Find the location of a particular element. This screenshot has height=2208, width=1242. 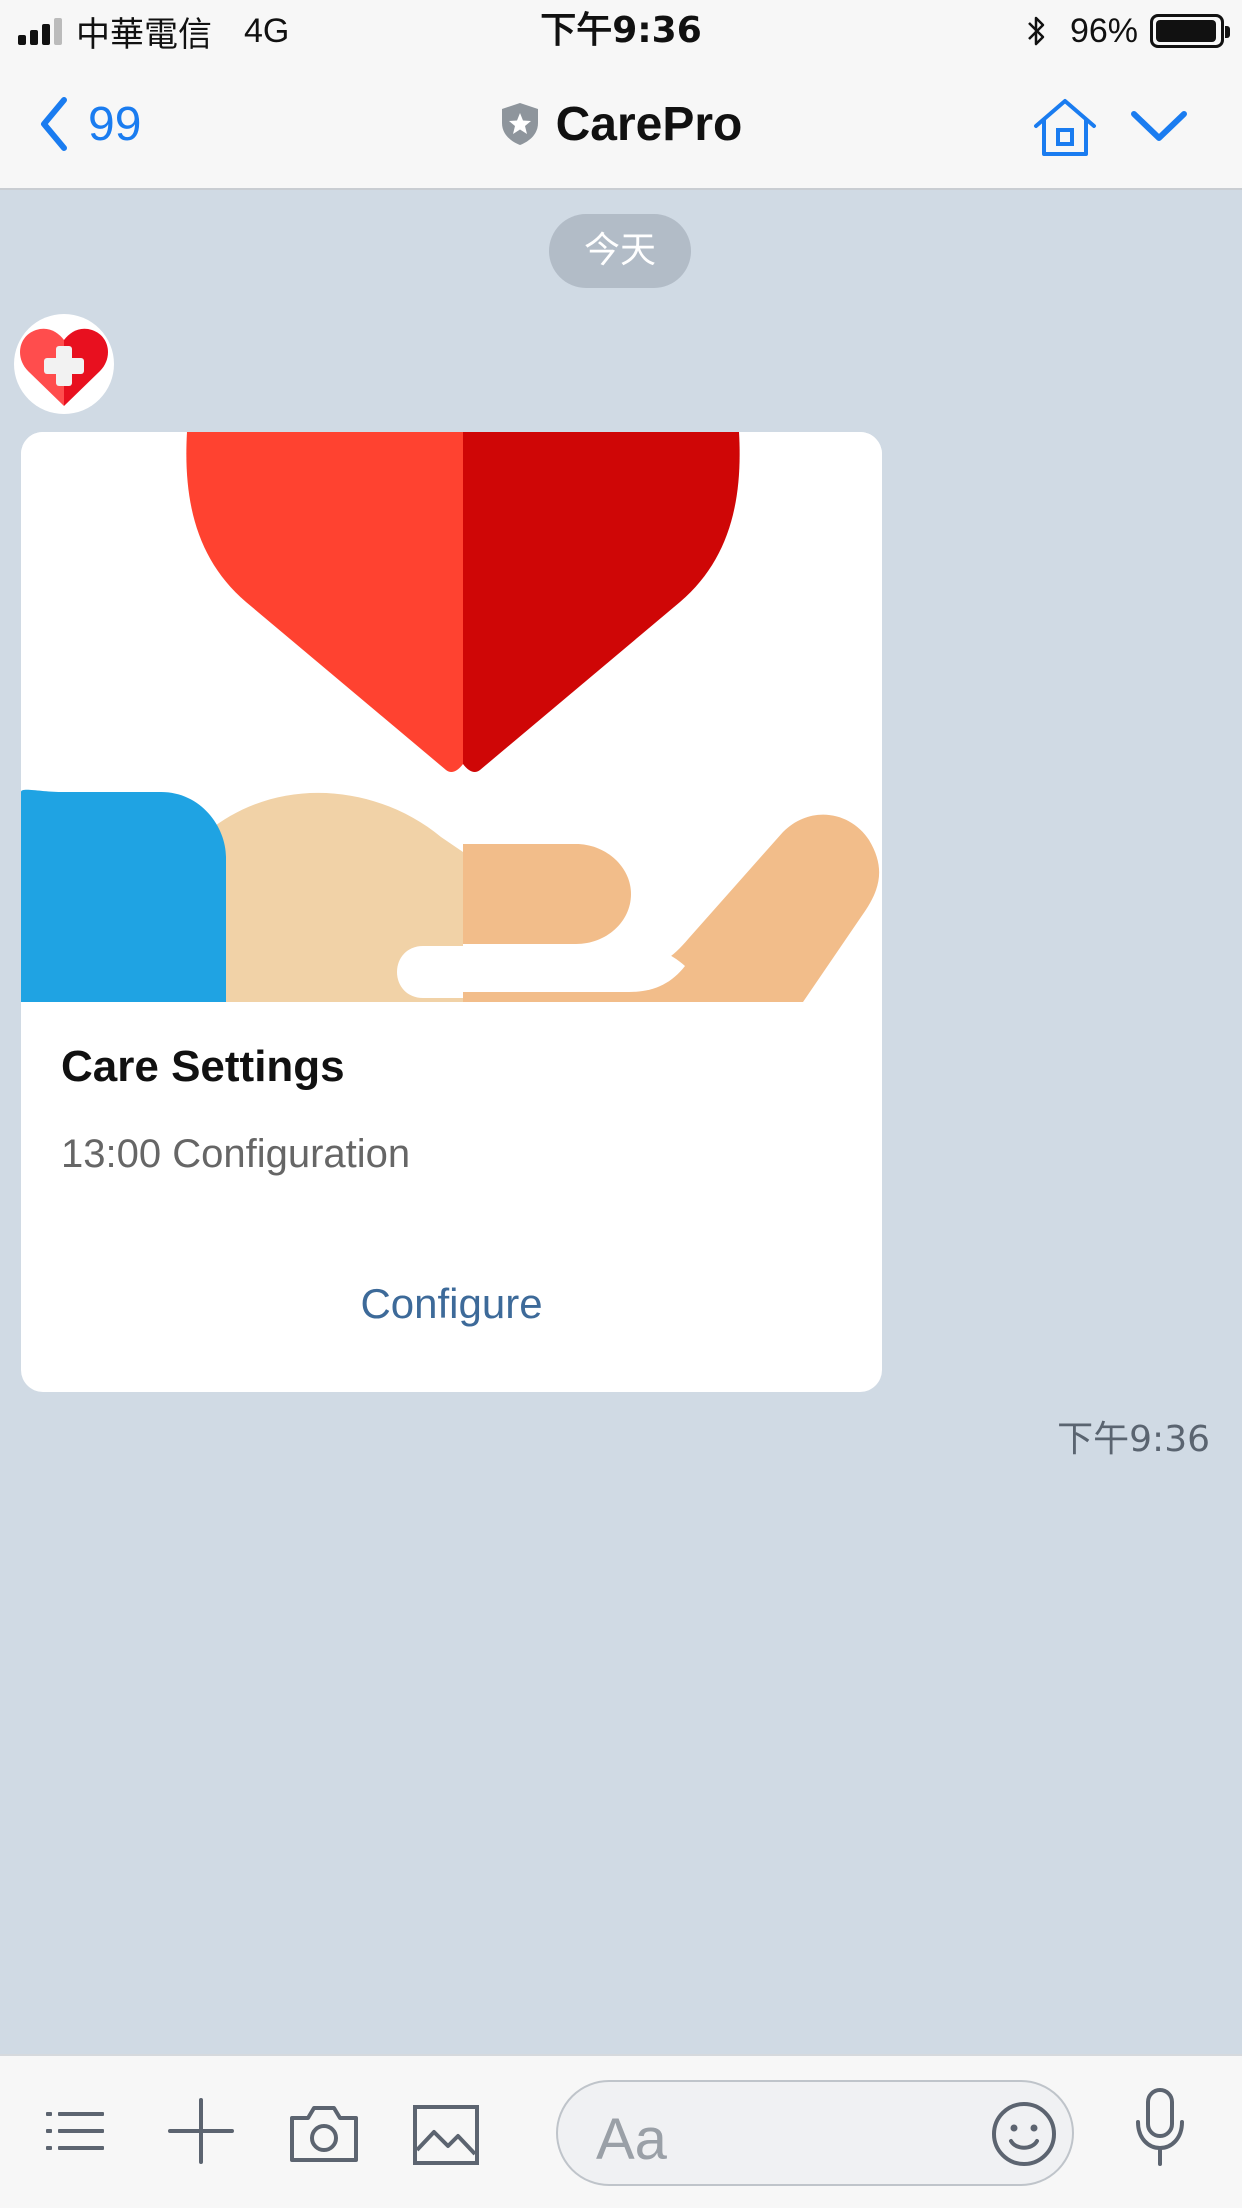

message-input: Aa is located at coordinates (815, 2133).